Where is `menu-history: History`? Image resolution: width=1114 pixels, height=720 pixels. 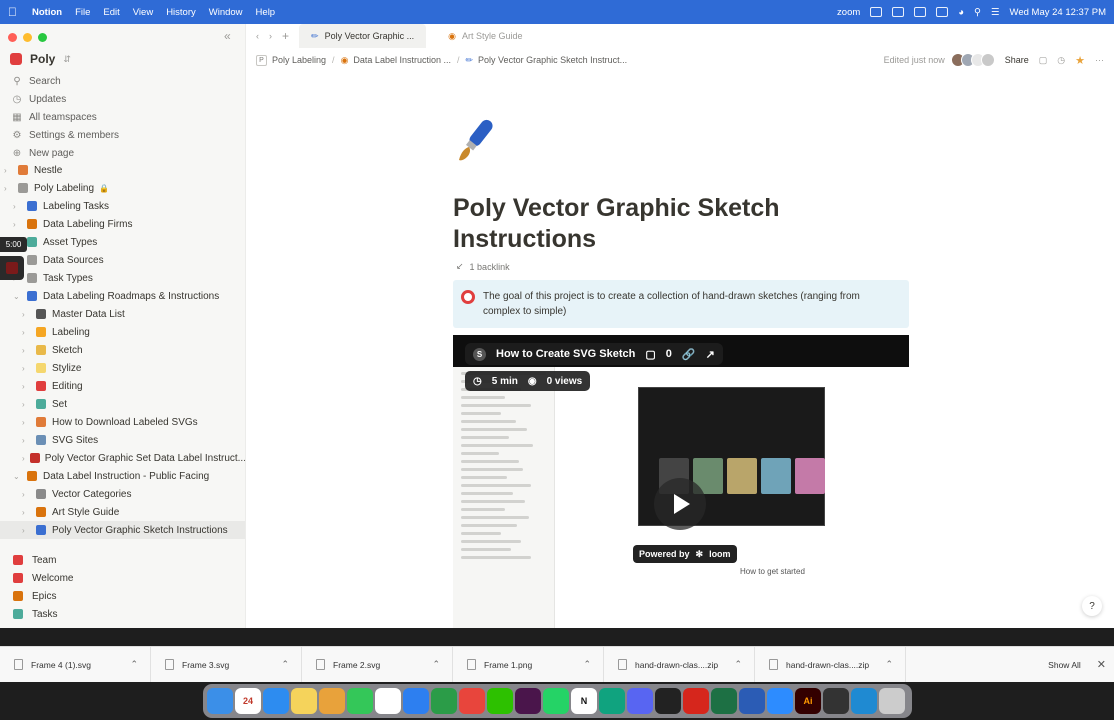
menu-history: History is located at coordinates (181, 12).